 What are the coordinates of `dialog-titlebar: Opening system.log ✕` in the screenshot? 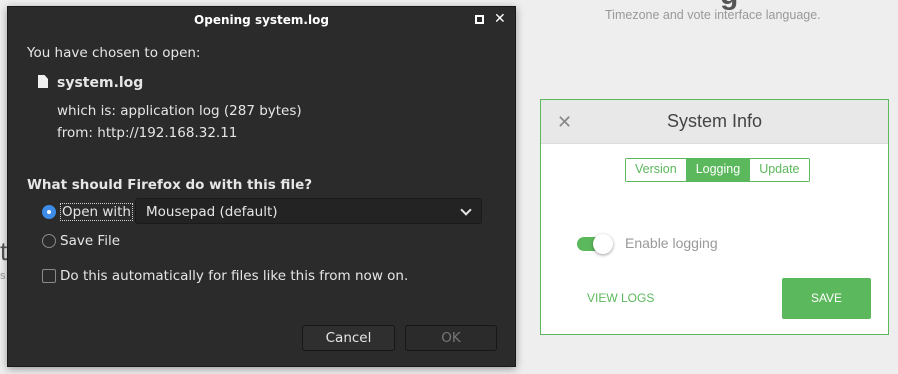 It's located at (261, 20).